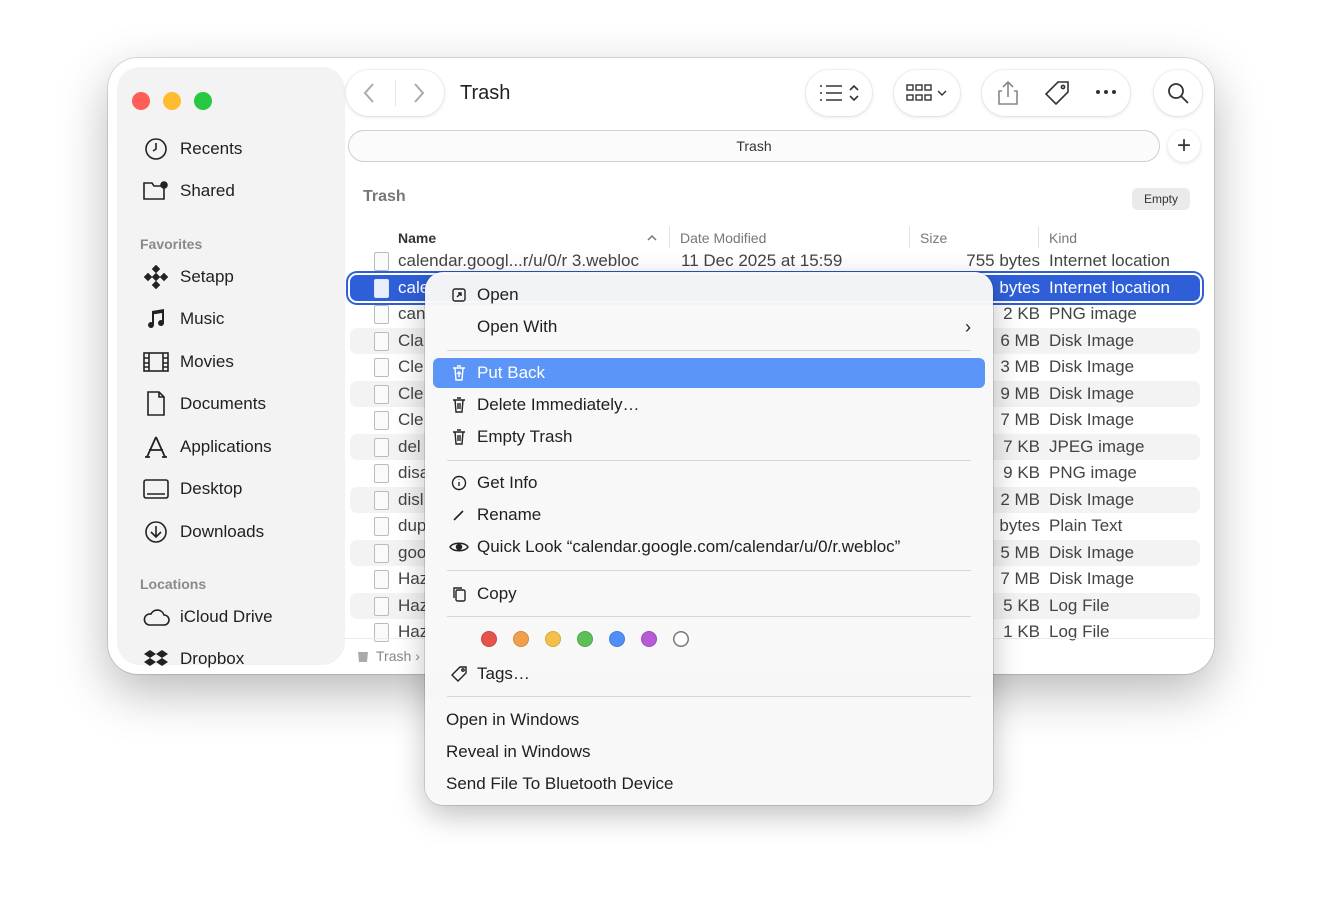 The image size is (1340, 897). I want to click on cell-name: disl, so click(411, 499).